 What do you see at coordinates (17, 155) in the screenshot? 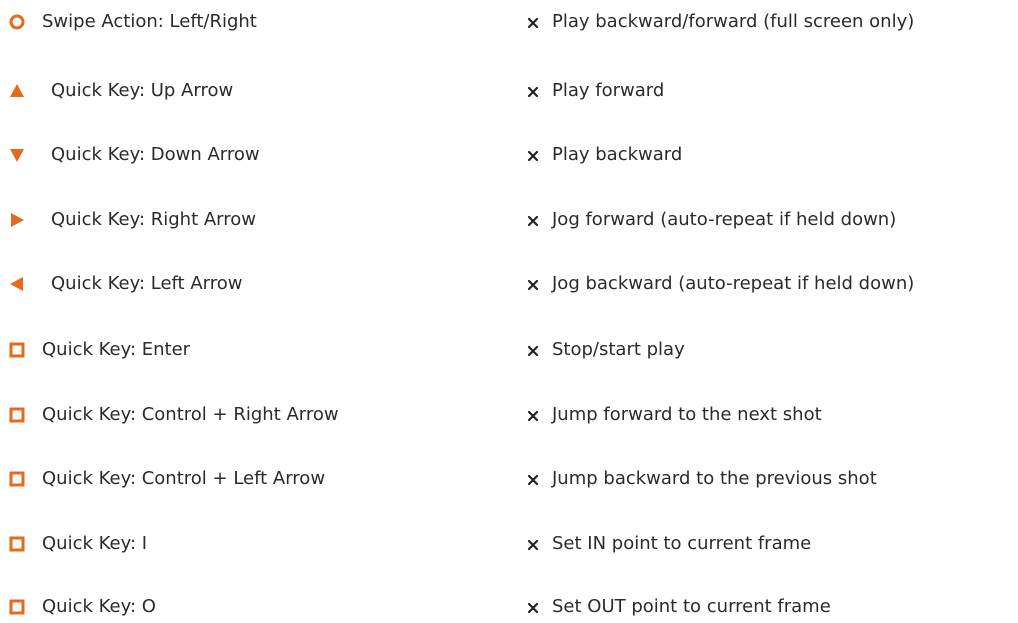
I see `triangle-down-icon` at bounding box center [17, 155].